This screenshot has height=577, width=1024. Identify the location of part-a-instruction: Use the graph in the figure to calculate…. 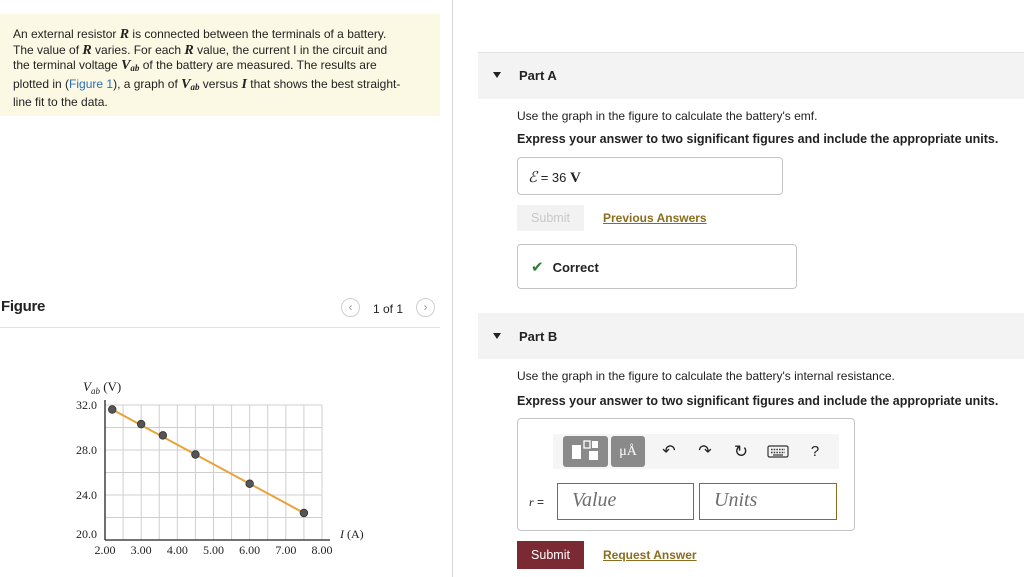
(667, 116).